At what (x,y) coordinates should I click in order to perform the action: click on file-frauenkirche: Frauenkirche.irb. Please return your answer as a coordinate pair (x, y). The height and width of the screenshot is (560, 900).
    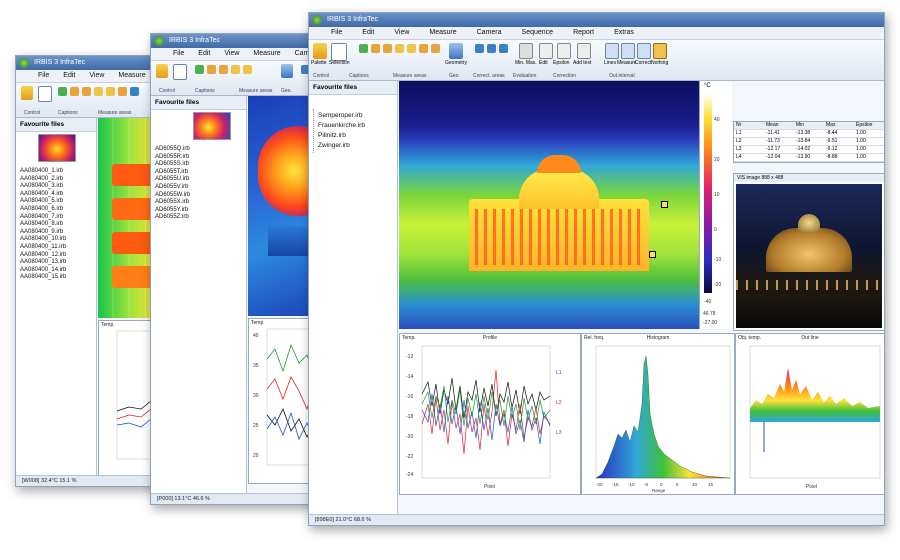
    Looking at the image, I should click on (341, 126).